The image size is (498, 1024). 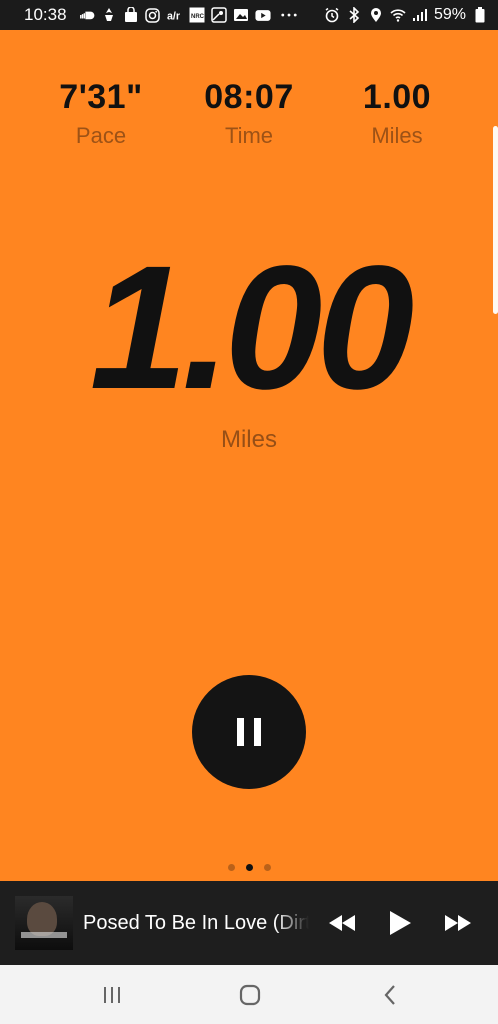 What do you see at coordinates (87, 15) in the screenshot?
I see `soundcloud-icon` at bounding box center [87, 15].